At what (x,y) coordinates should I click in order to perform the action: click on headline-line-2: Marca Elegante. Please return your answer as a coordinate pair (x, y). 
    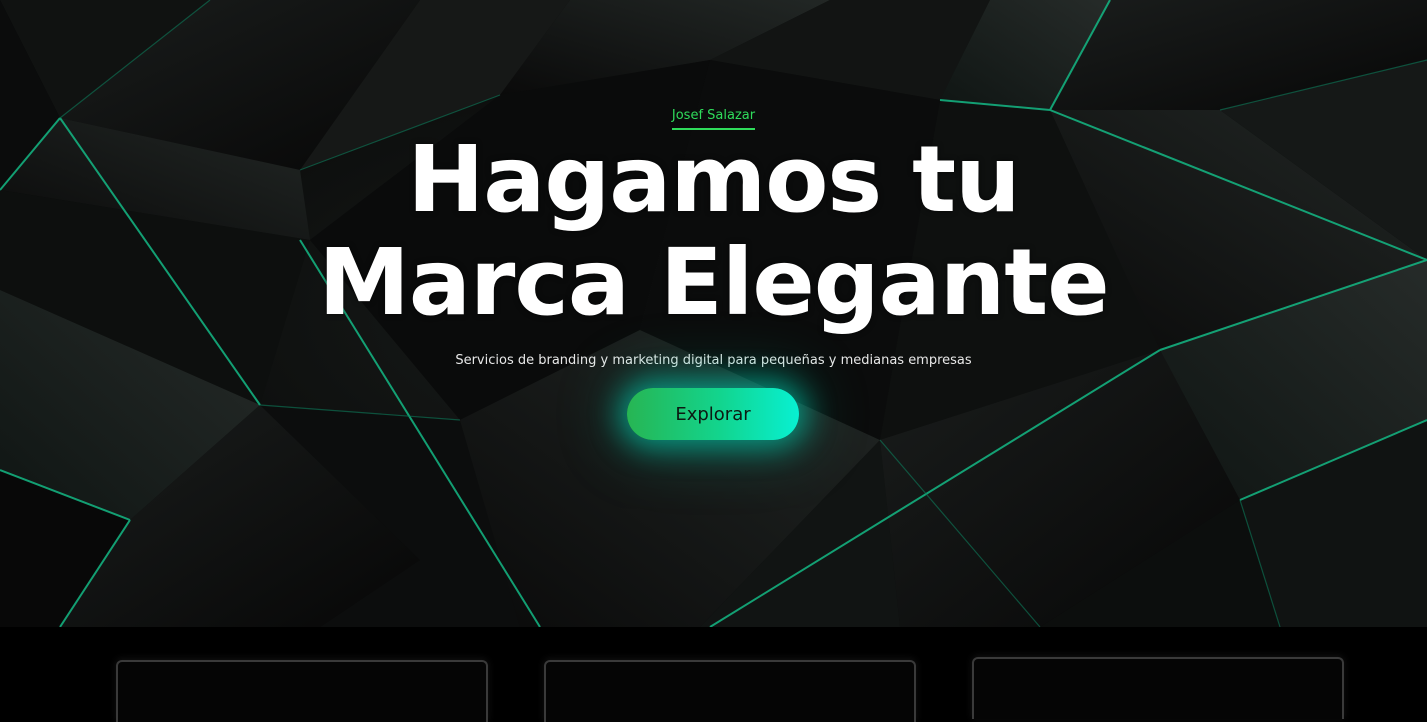
    Looking at the image, I should click on (713, 282).